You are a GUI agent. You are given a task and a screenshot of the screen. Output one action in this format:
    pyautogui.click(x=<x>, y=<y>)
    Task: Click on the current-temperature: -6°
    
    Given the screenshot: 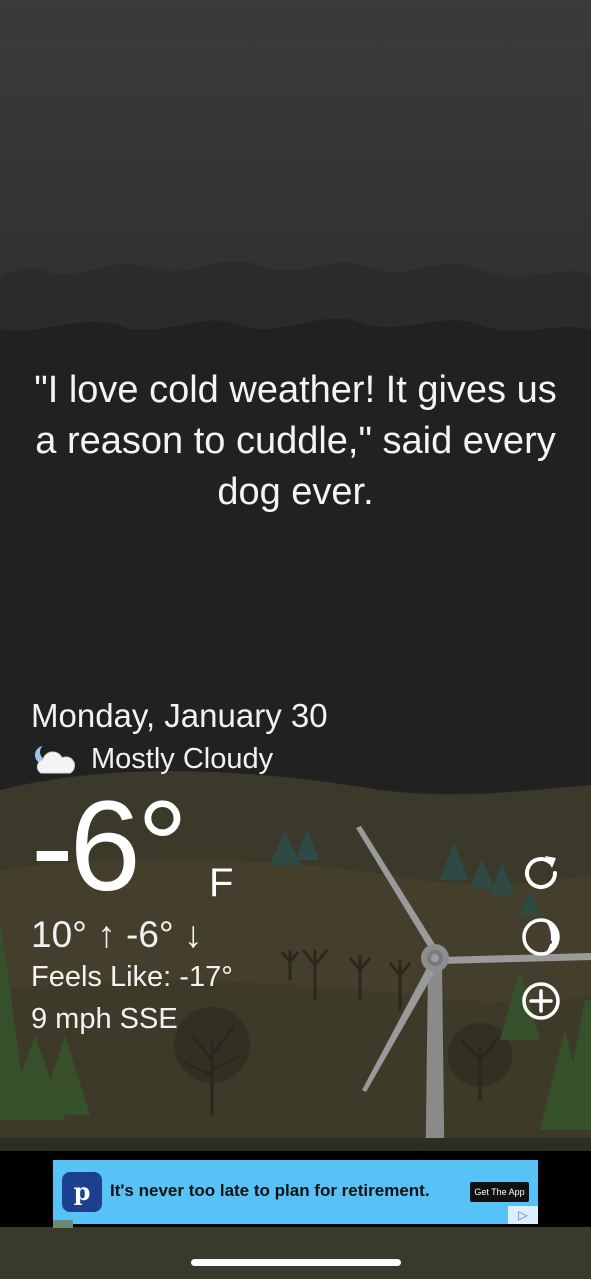 What is the action you would take?
    pyautogui.click(x=109, y=846)
    